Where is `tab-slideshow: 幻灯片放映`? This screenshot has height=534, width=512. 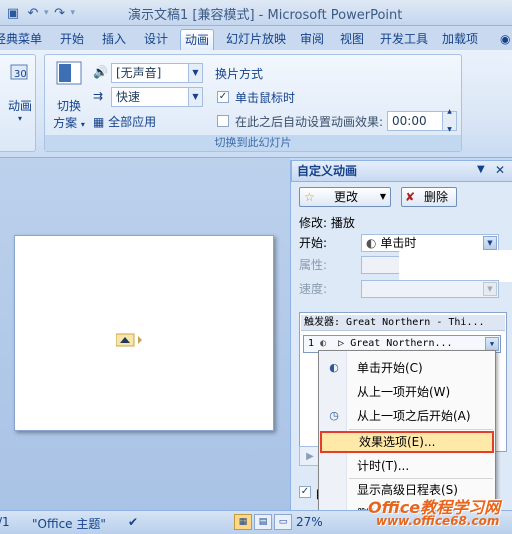 tab-slideshow: 幻灯片放映 is located at coordinates (256, 39).